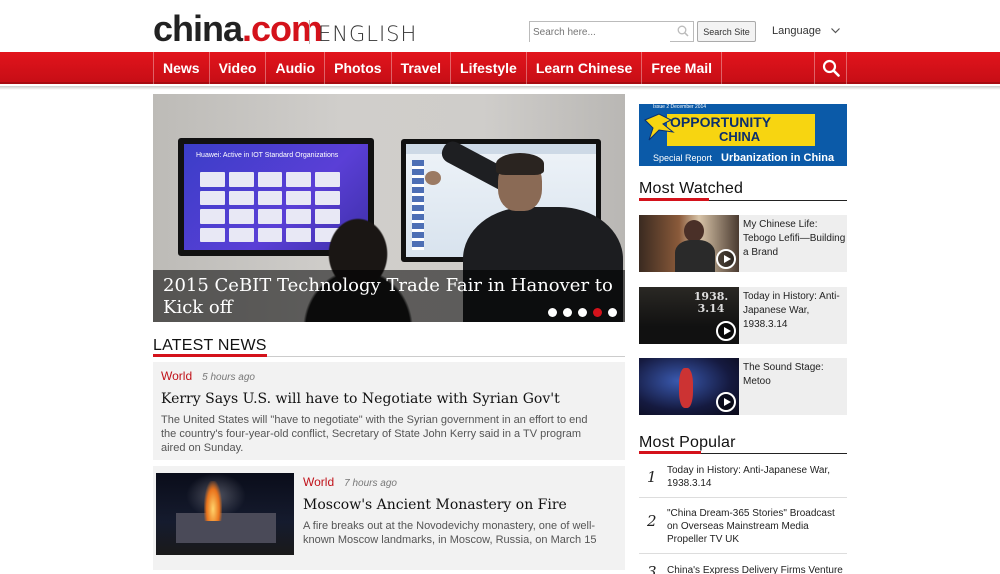 The height and width of the screenshot is (574, 1000). Describe the element at coordinates (368, 34) in the screenshot. I see `edition-label: ENGLISH` at that location.